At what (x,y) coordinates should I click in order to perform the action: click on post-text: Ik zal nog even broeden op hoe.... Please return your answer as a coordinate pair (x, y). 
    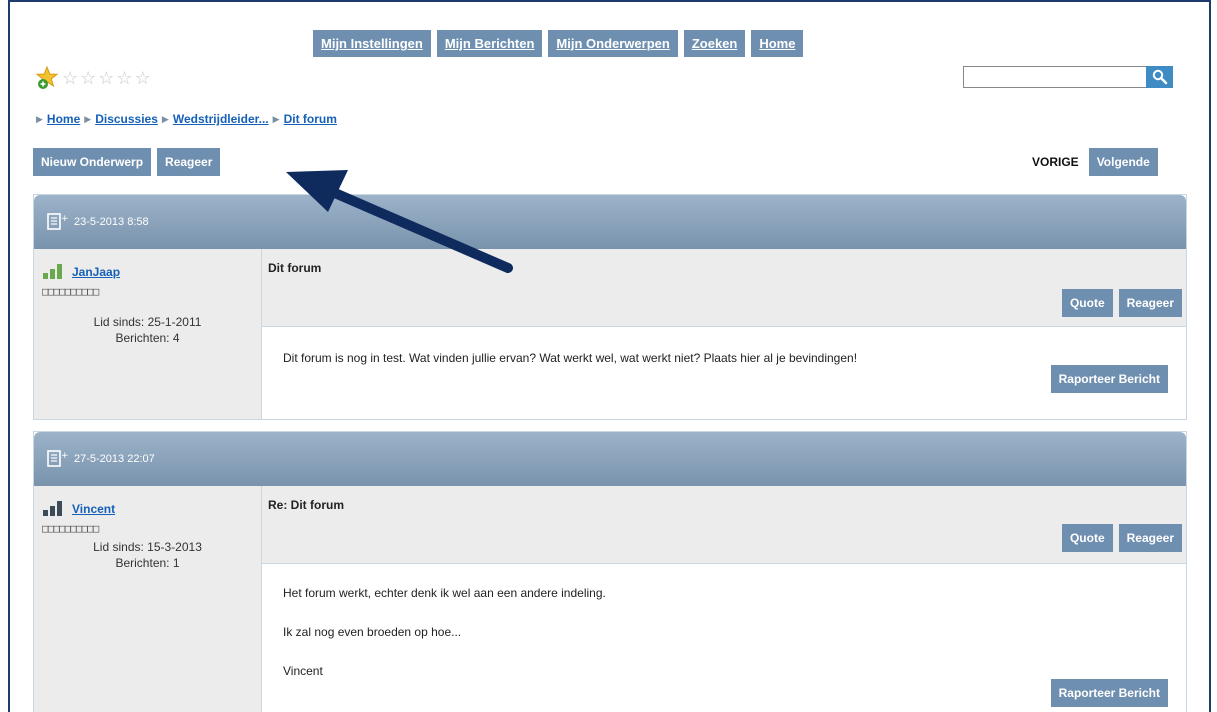
    Looking at the image, I should click on (372, 632).